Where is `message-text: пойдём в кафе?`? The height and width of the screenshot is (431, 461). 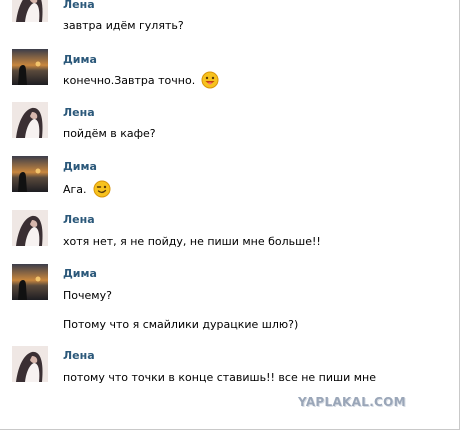
message-text: пойдём в кафе? is located at coordinates (109, 133).